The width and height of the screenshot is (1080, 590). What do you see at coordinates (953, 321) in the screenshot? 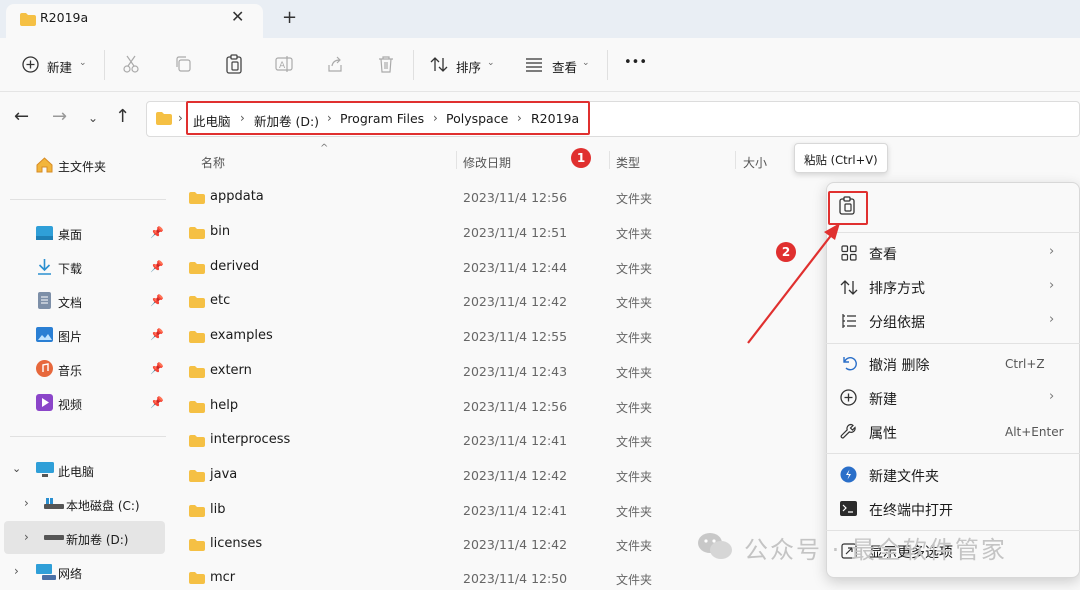
I see `menu-item-group-by: 分组依据 ›` at bounding box center [953, 321].